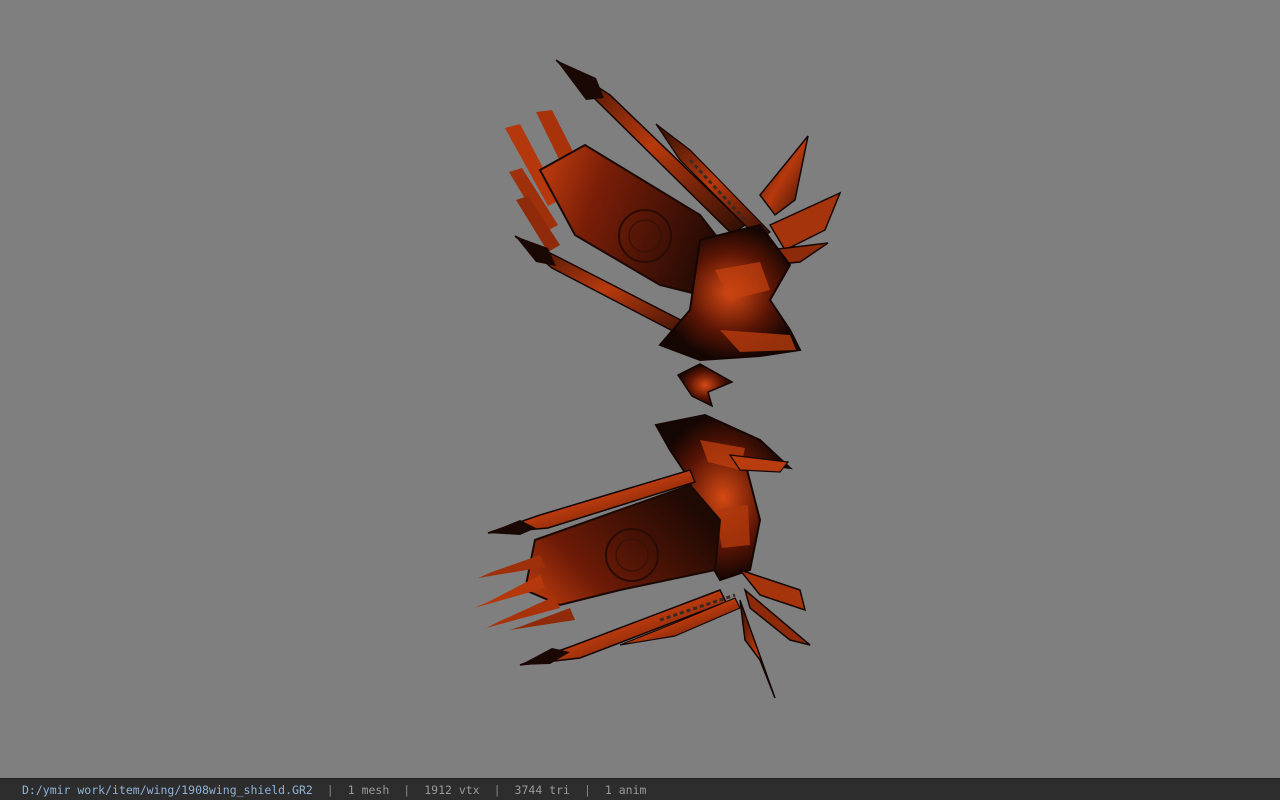  I want to click on triangle-count: 3744 tri, so click(542, 789).